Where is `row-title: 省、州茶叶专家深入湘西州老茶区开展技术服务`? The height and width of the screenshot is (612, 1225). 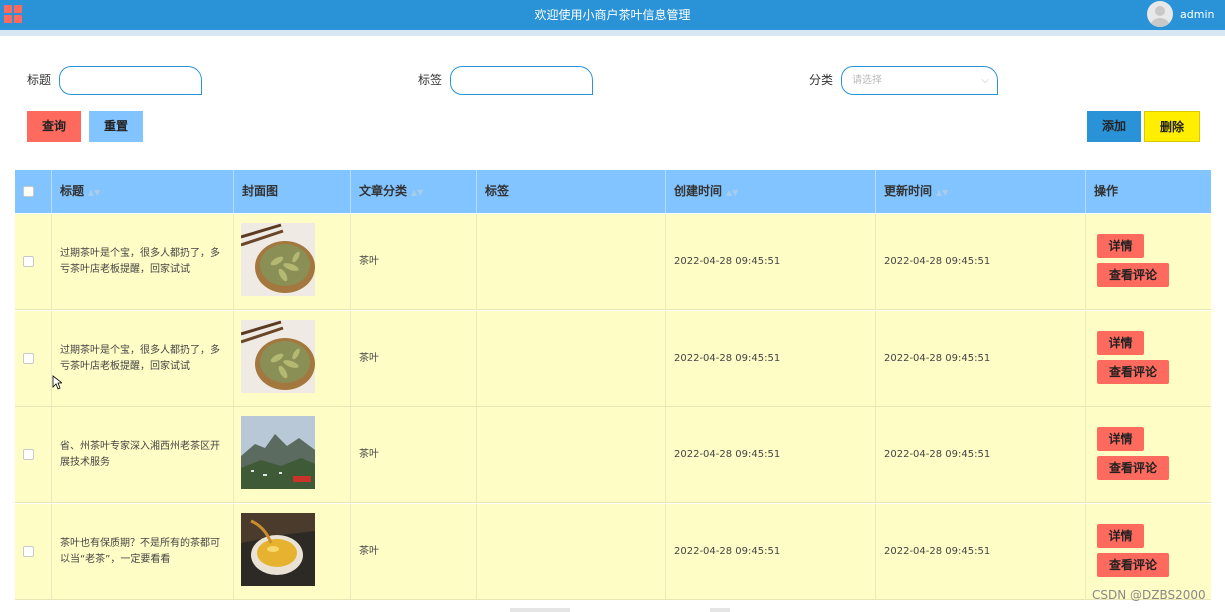 row-title: 省、州茶叶专家深入湘西州老茶区开展技术服务 is located at coordinates (140, 454).